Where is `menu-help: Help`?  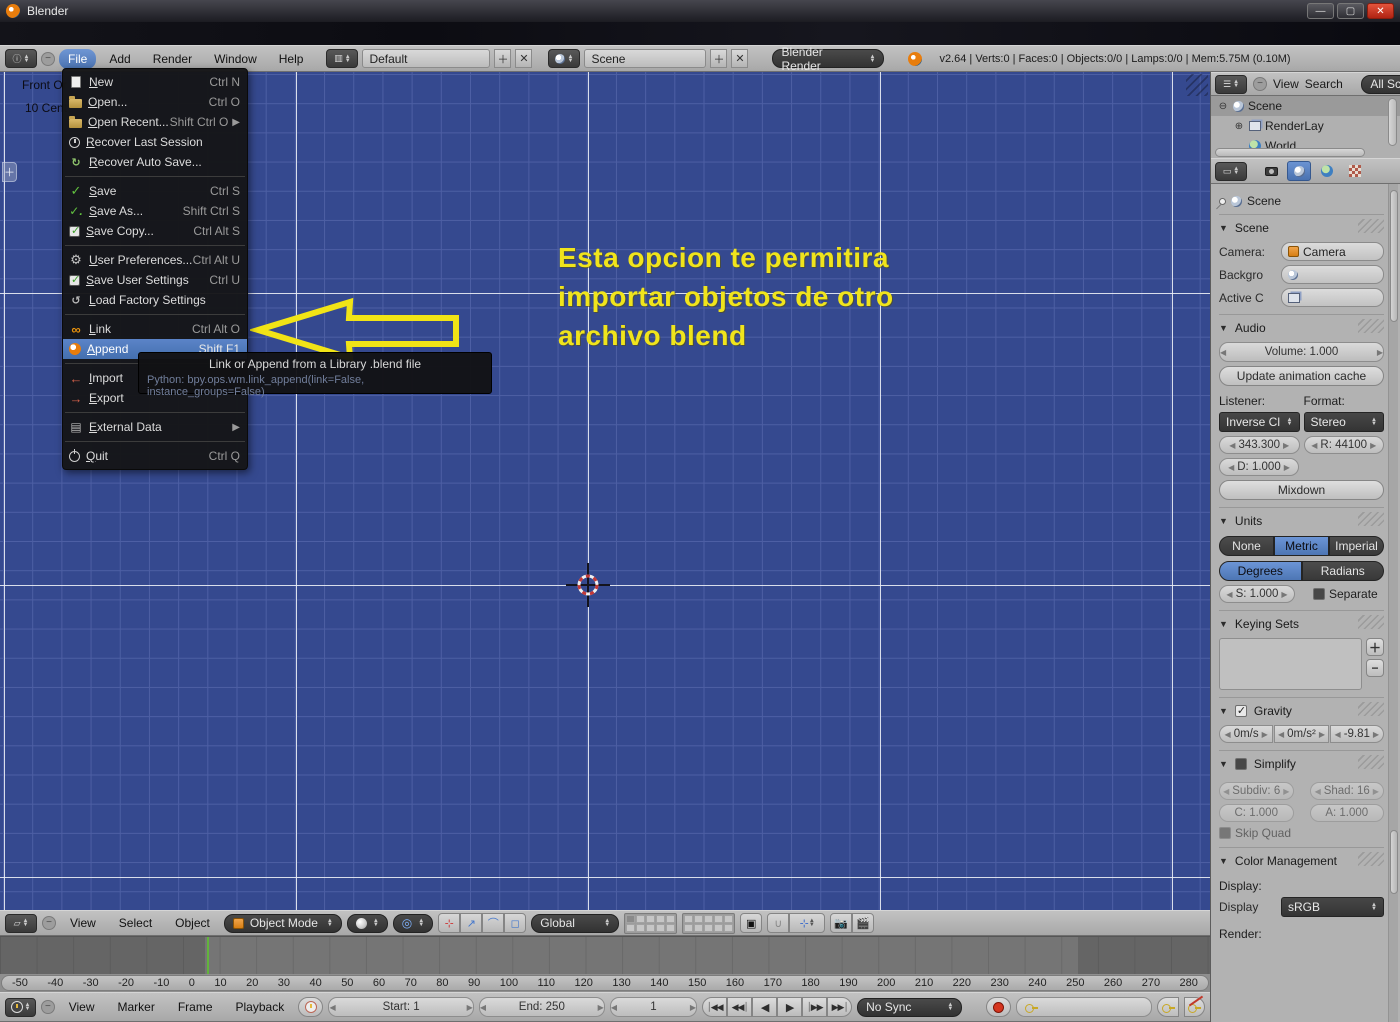 menu-help: Help is located at coordinates (291, 59).